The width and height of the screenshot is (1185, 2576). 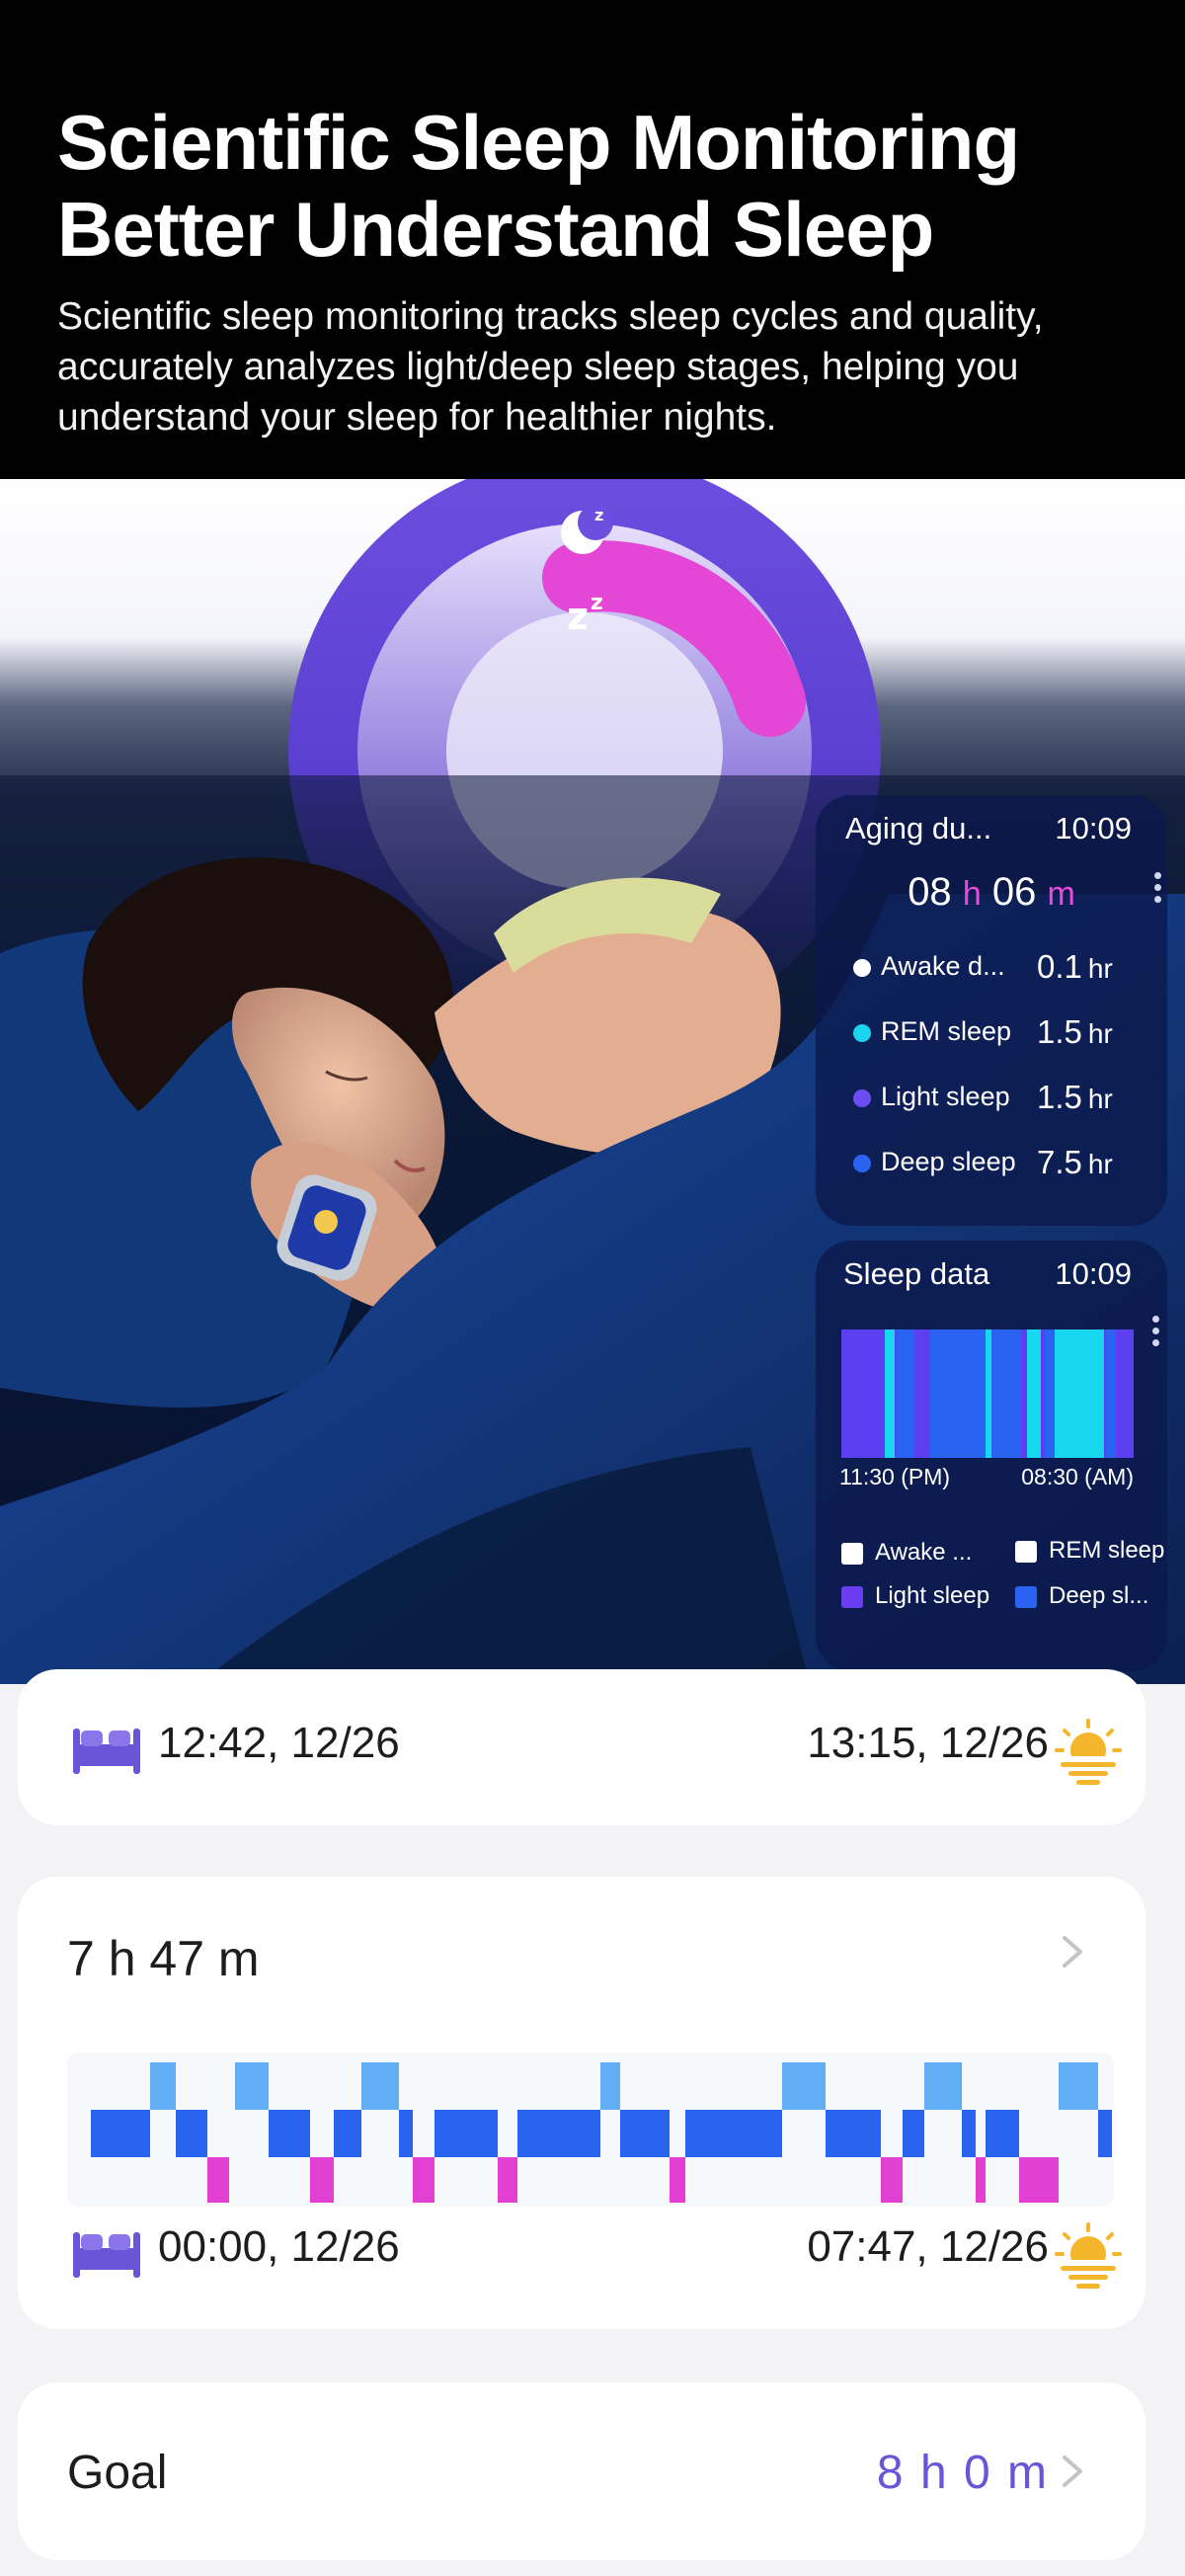 What do you see at coordinates (1075, 1162) in the screenshot?
I see `stat-deep-value: 7.5 hr` at bounding box center [1075, 1162].